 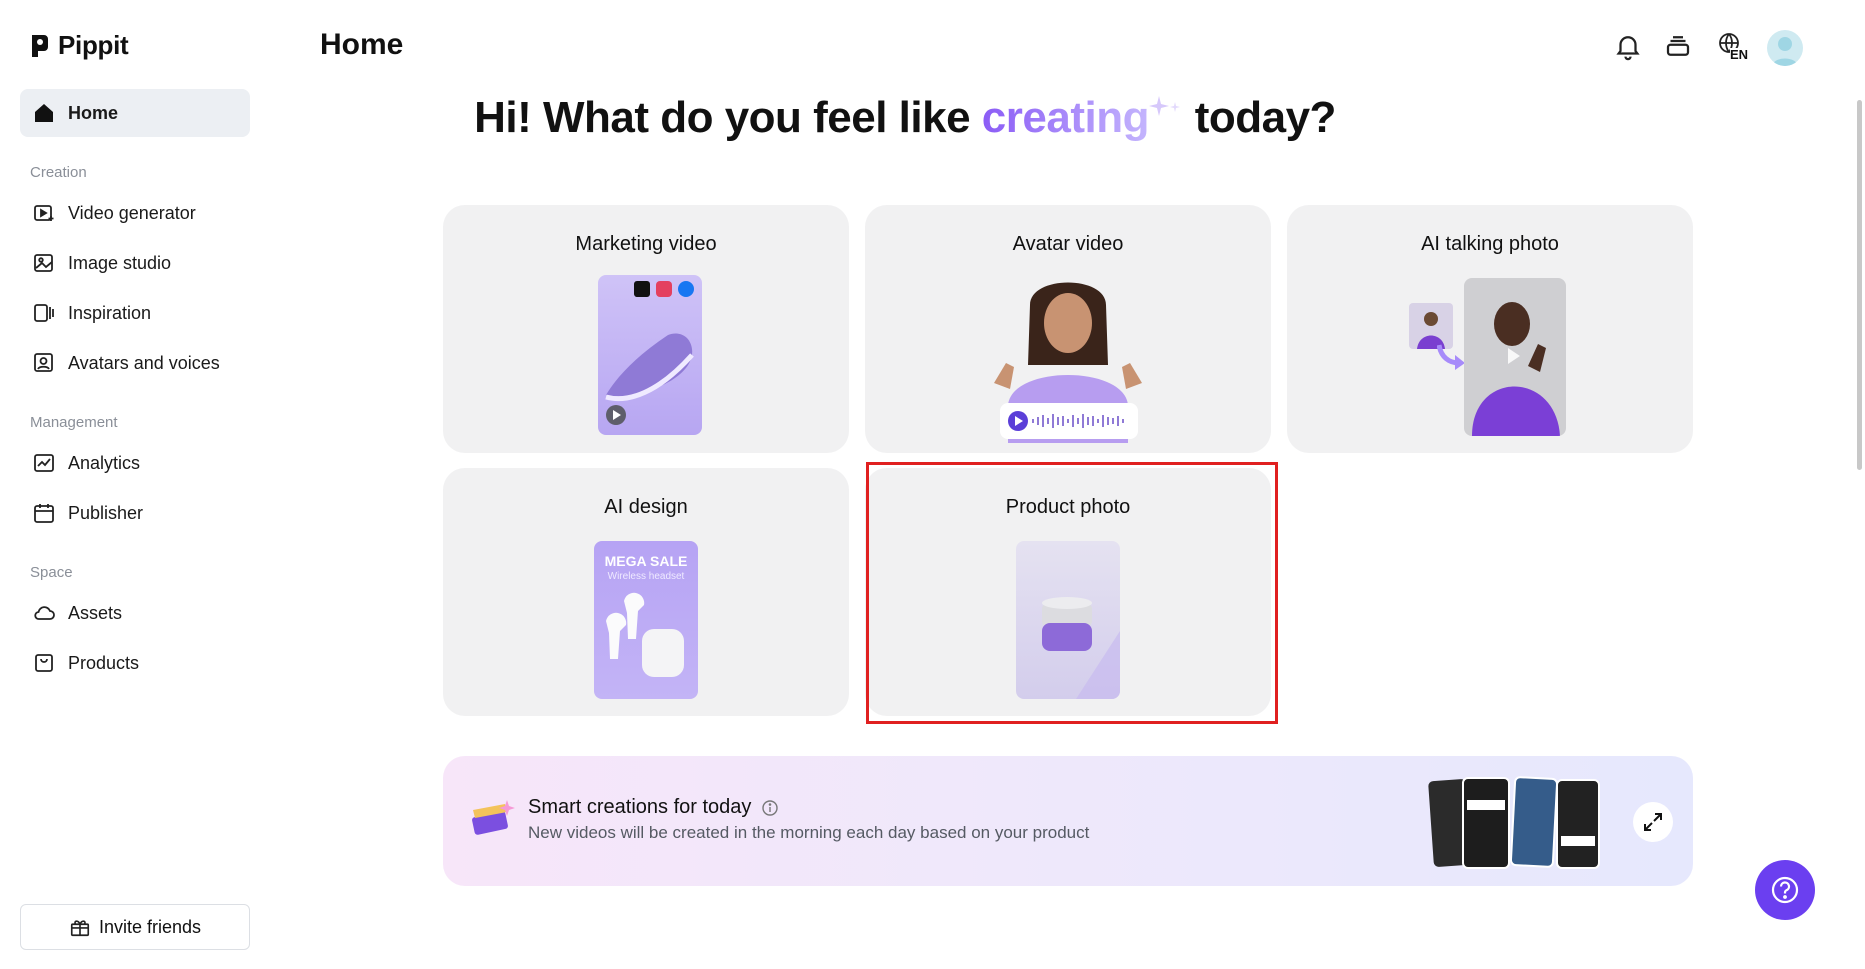 I want to click on credits-button, so click(x=1678, y=46).